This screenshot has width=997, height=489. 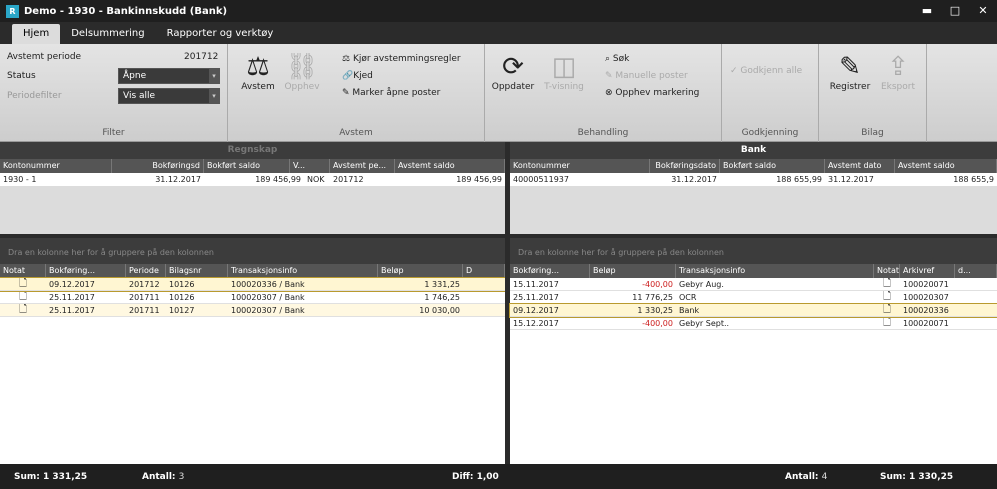 I want to click on manuelle-label: Manuelle poster, so click(x=651, y=76).